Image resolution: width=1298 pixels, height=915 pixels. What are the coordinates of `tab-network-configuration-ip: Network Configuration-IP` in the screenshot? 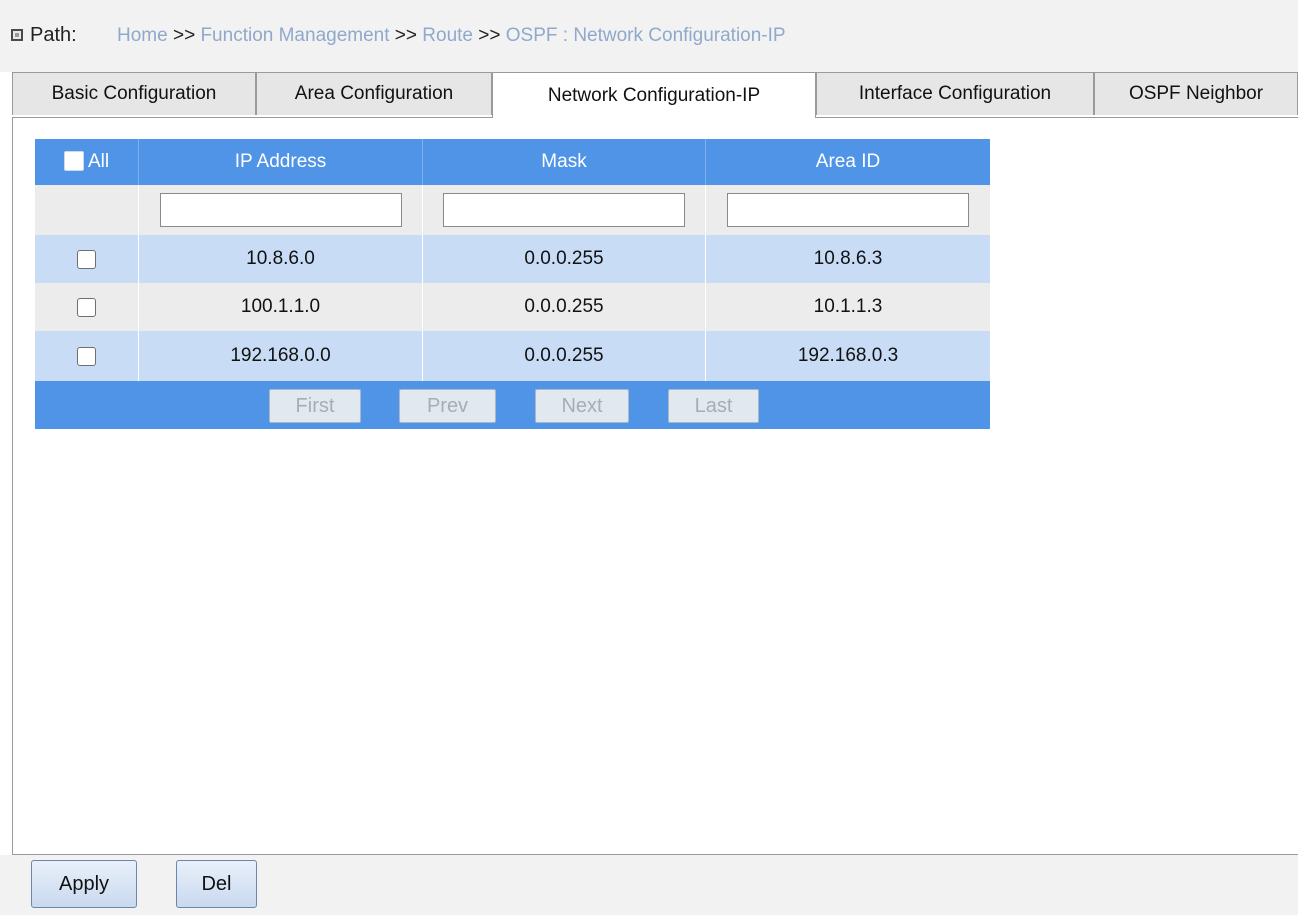 It's located at (654, 95).